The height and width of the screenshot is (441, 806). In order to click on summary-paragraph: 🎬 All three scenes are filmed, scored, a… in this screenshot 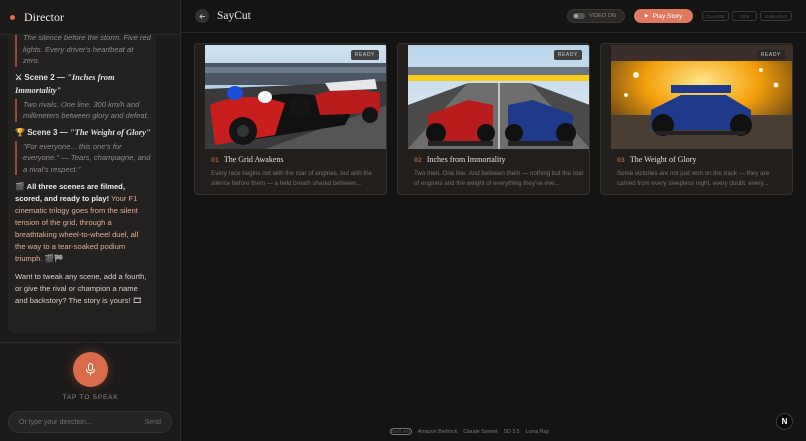, I will do `click(81, 223)`.